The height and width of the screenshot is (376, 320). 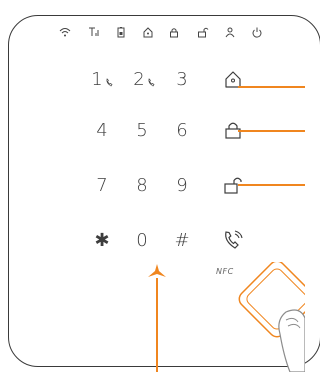 What do you see at coordinates (203, 32) in the screenshot?
I see `unlock-mode-icon` at bounding box center [203, 32].